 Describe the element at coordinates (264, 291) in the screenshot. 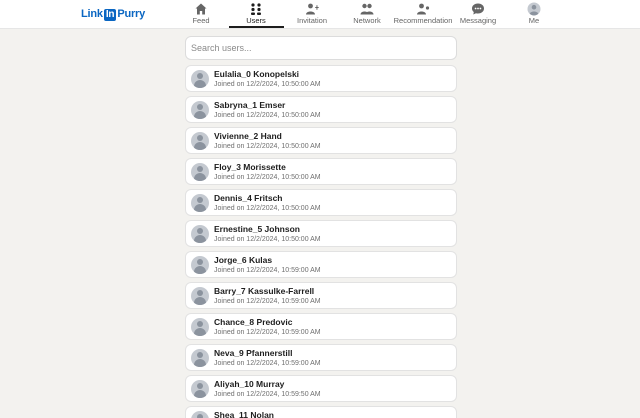

I see `user-name: Barry_7 Kassulke-Farrell` at that location.